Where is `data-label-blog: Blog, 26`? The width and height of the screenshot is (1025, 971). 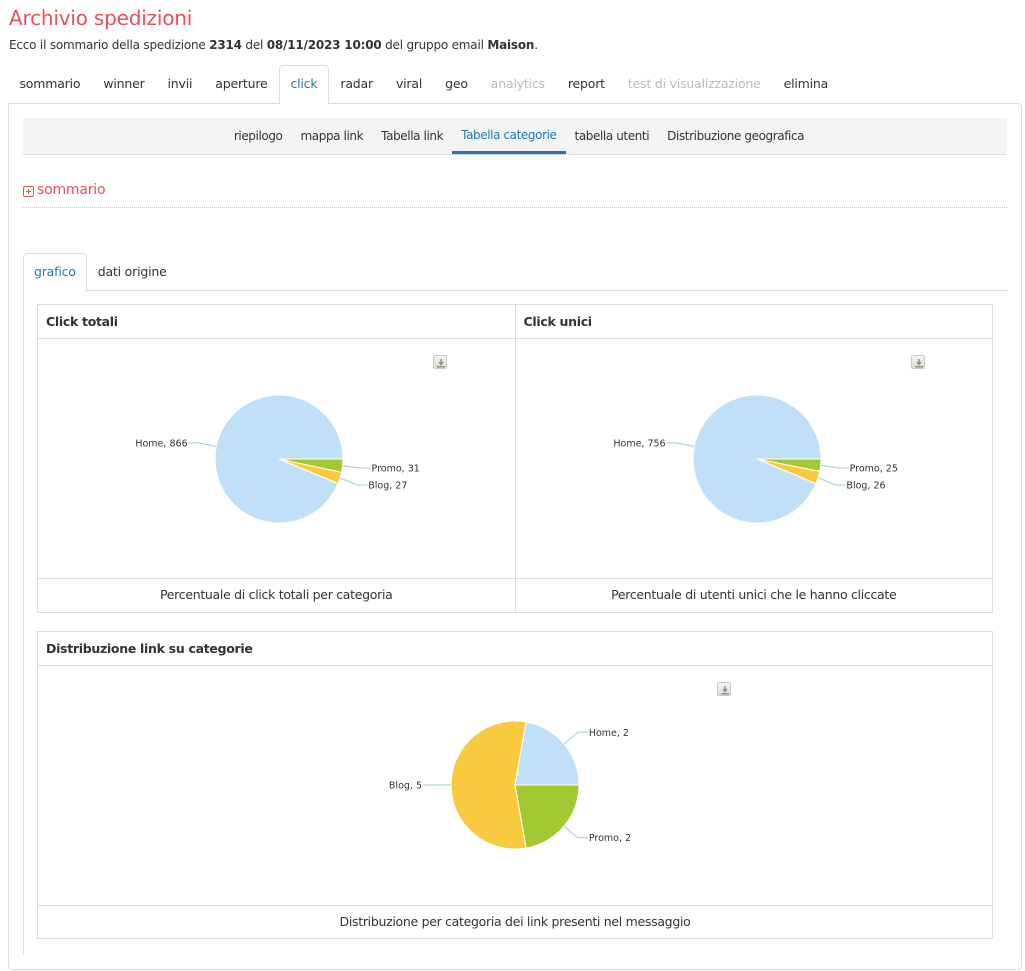 data-label-blog: Blog, 26 is located at coordinates (865, 486).